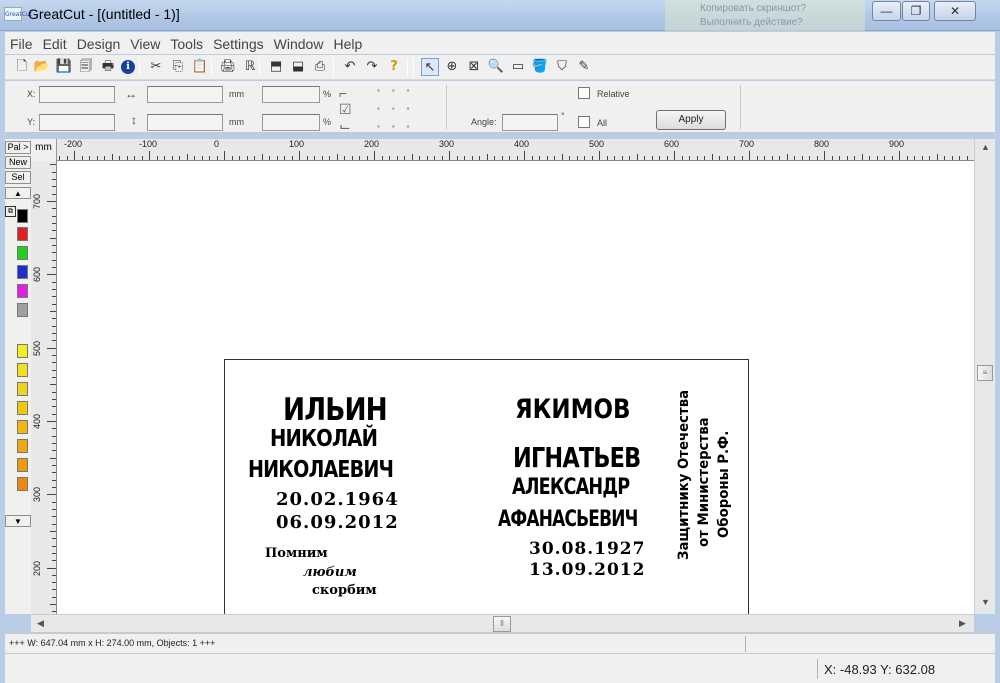 Image resolution: width=1000 pixels, height=683 pixels. I want to click on horizontal-scroll-thumb: ⦀, so click(502, 624).